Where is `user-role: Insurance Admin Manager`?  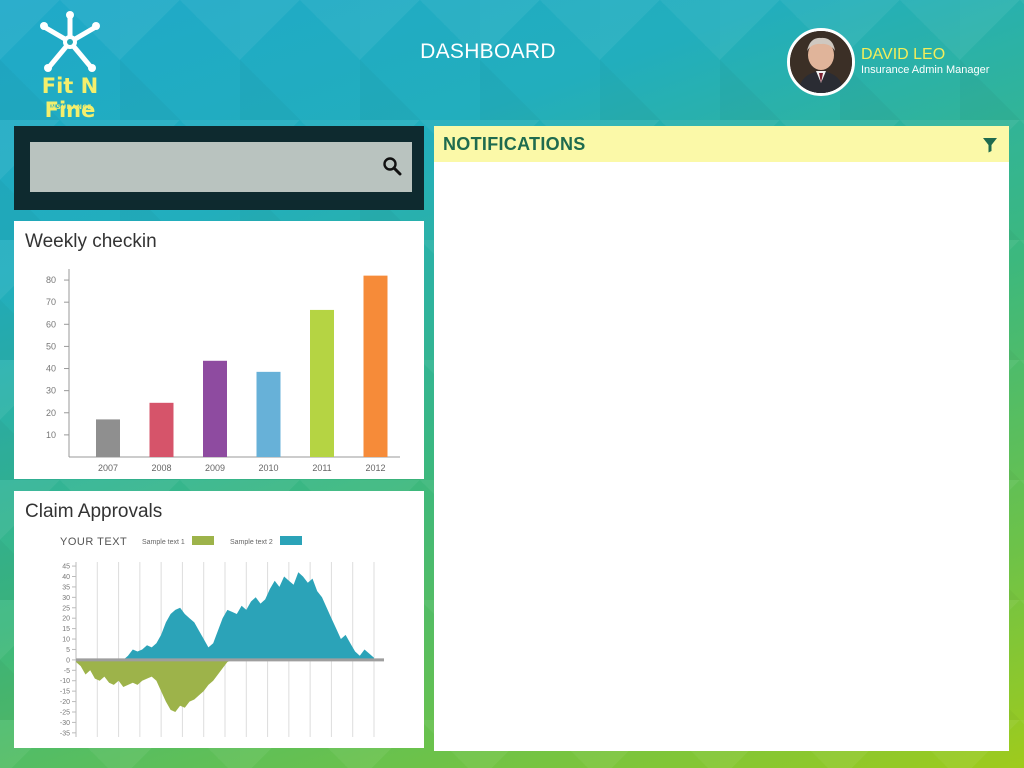
user-role: Insurance Admin Manager is located at coordinates (925, 70).